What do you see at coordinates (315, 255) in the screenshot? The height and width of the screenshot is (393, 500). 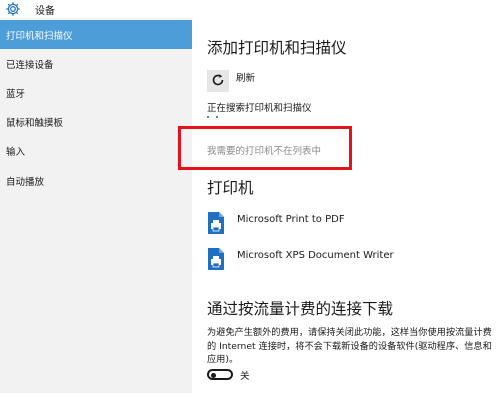 I see `printer-name: Microsoft XPS Document Writer` at bounding box center [315, 255].